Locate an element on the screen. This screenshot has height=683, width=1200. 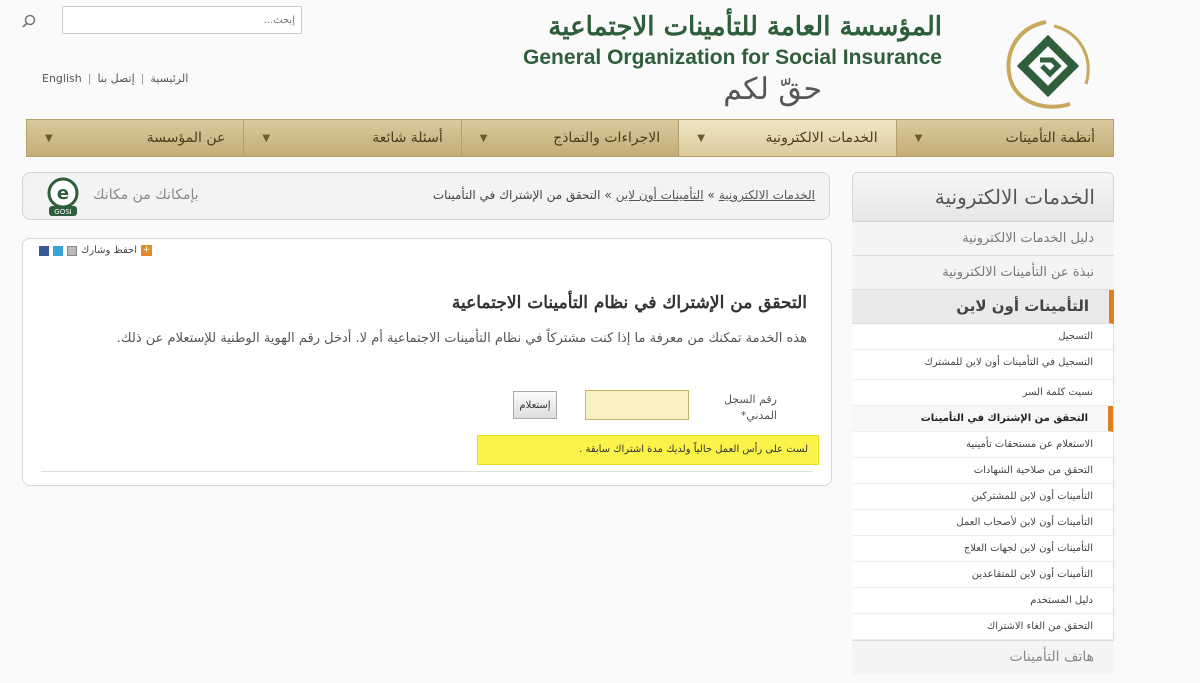
nav-about: عن المؤسسة ▼ is located at coordinates (135, 138).